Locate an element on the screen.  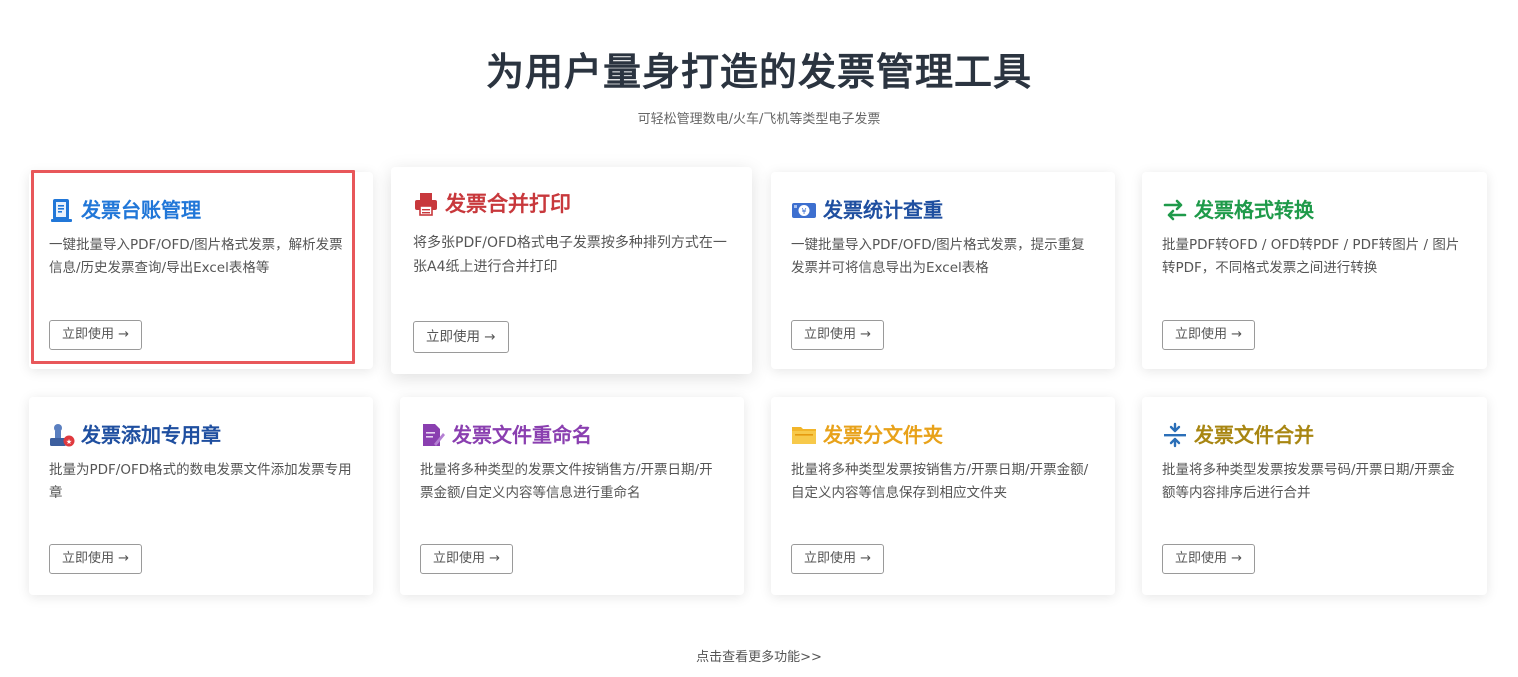
card-title: 发票分文件夹 is located at coordinates (883, 435).